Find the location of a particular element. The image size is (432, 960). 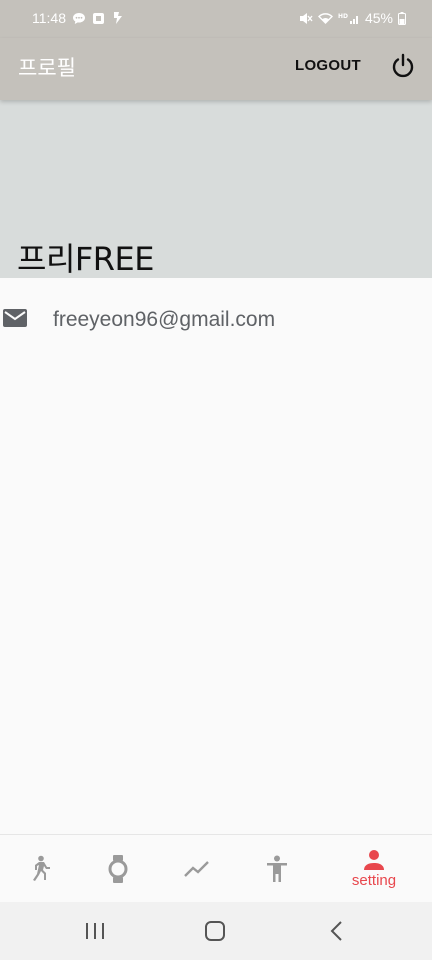

nav-item-walk is located at coordinates (41, 869).